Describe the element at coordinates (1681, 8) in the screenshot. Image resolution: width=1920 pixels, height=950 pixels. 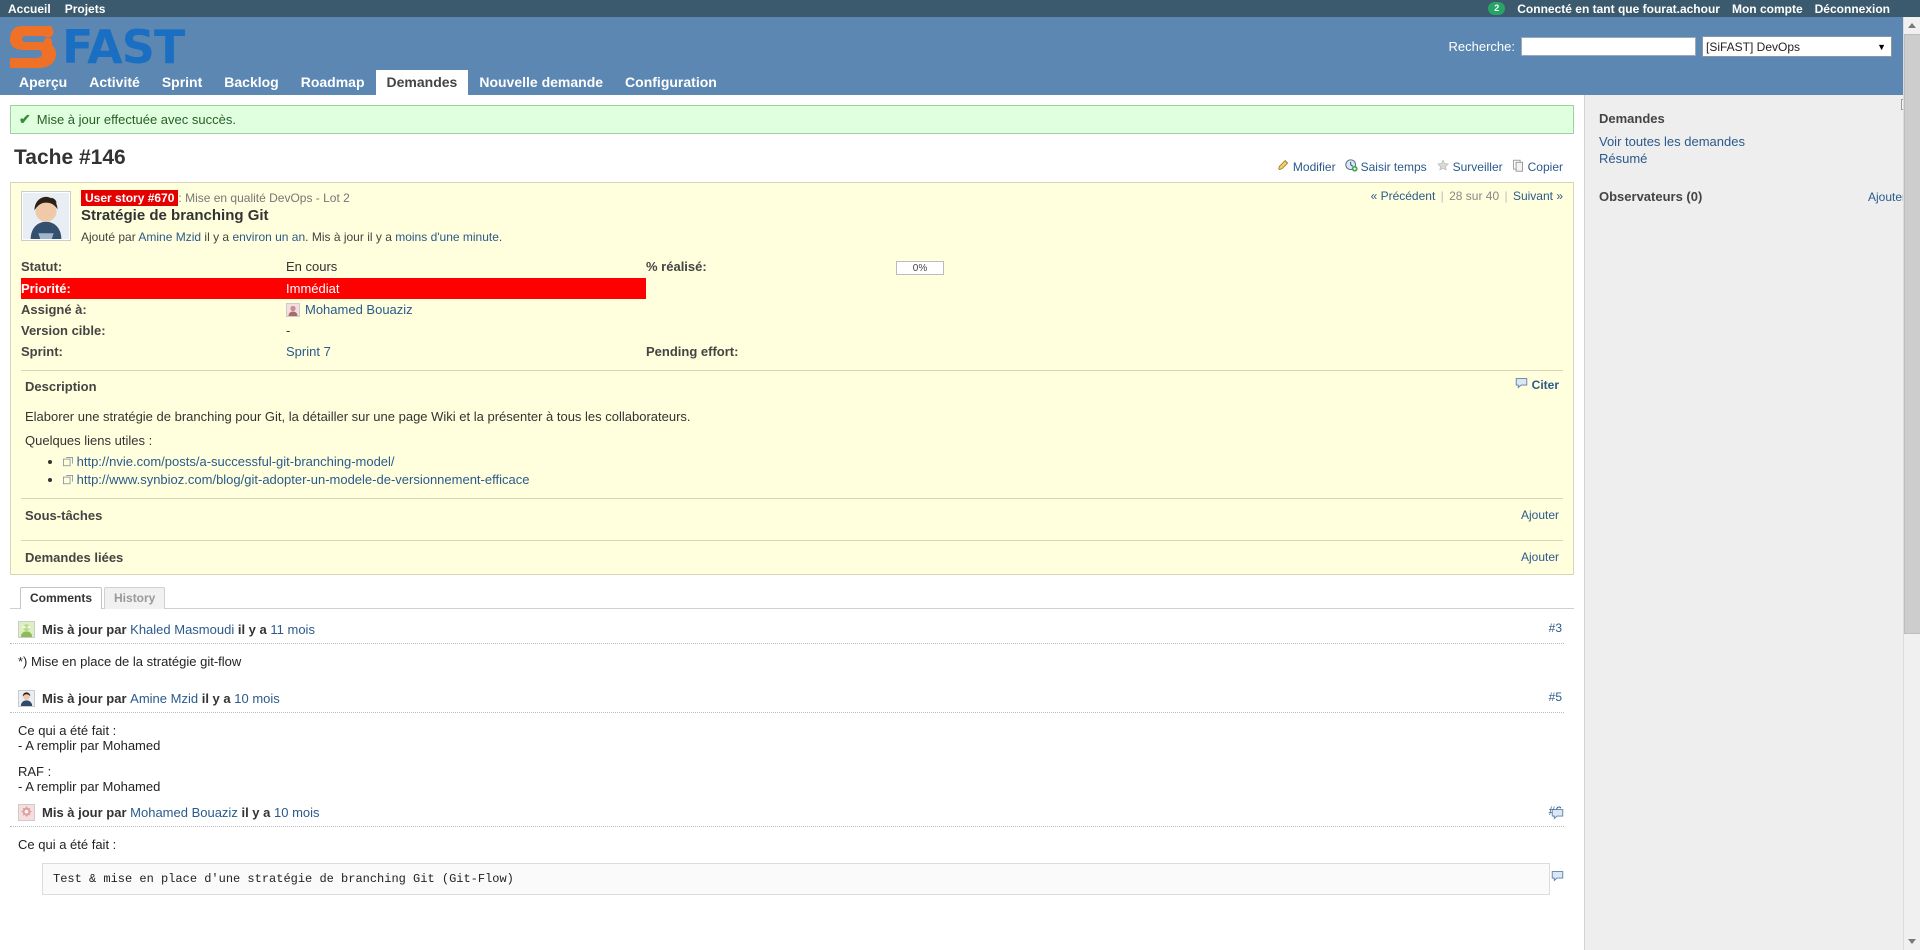
I see `current-username: fourat.achour` at that location.